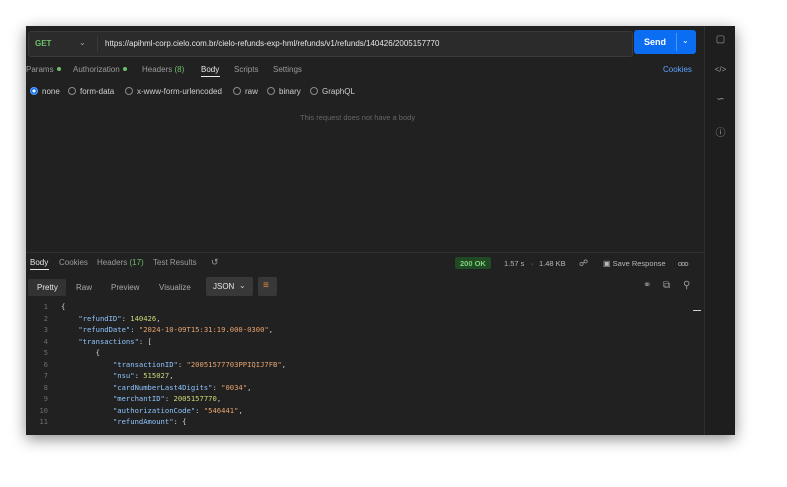  I want to click on code-line: 7 "nsu": 515027,, so click(100, 375).